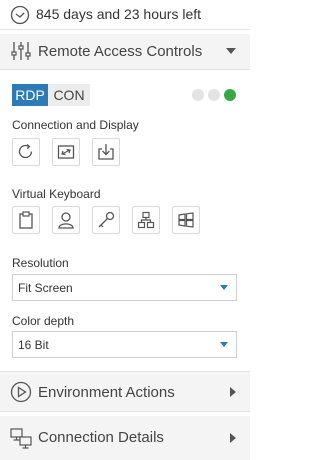  Describe the element at coordinates (33, 345) in the screenshot. I see `color-depth-value: 16 Bit` at that location.